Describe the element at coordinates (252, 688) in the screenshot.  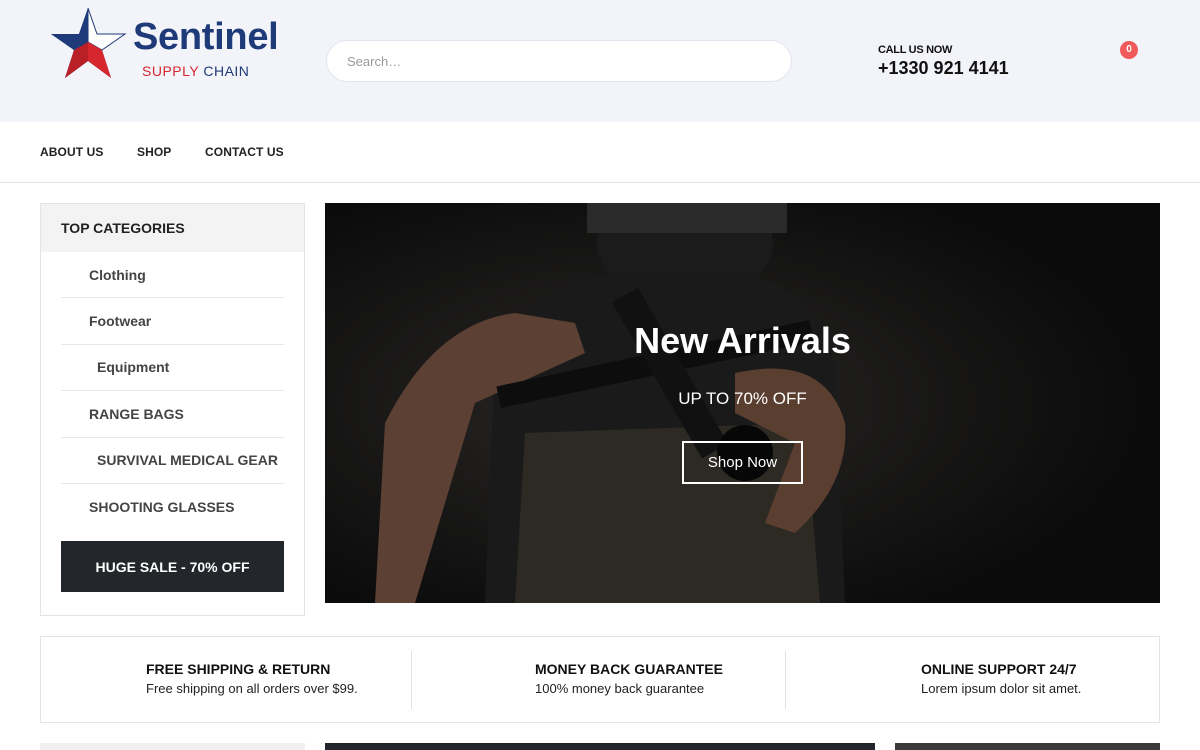
I see `feature-desc: Free shipping on all orders over $99.` at that location.